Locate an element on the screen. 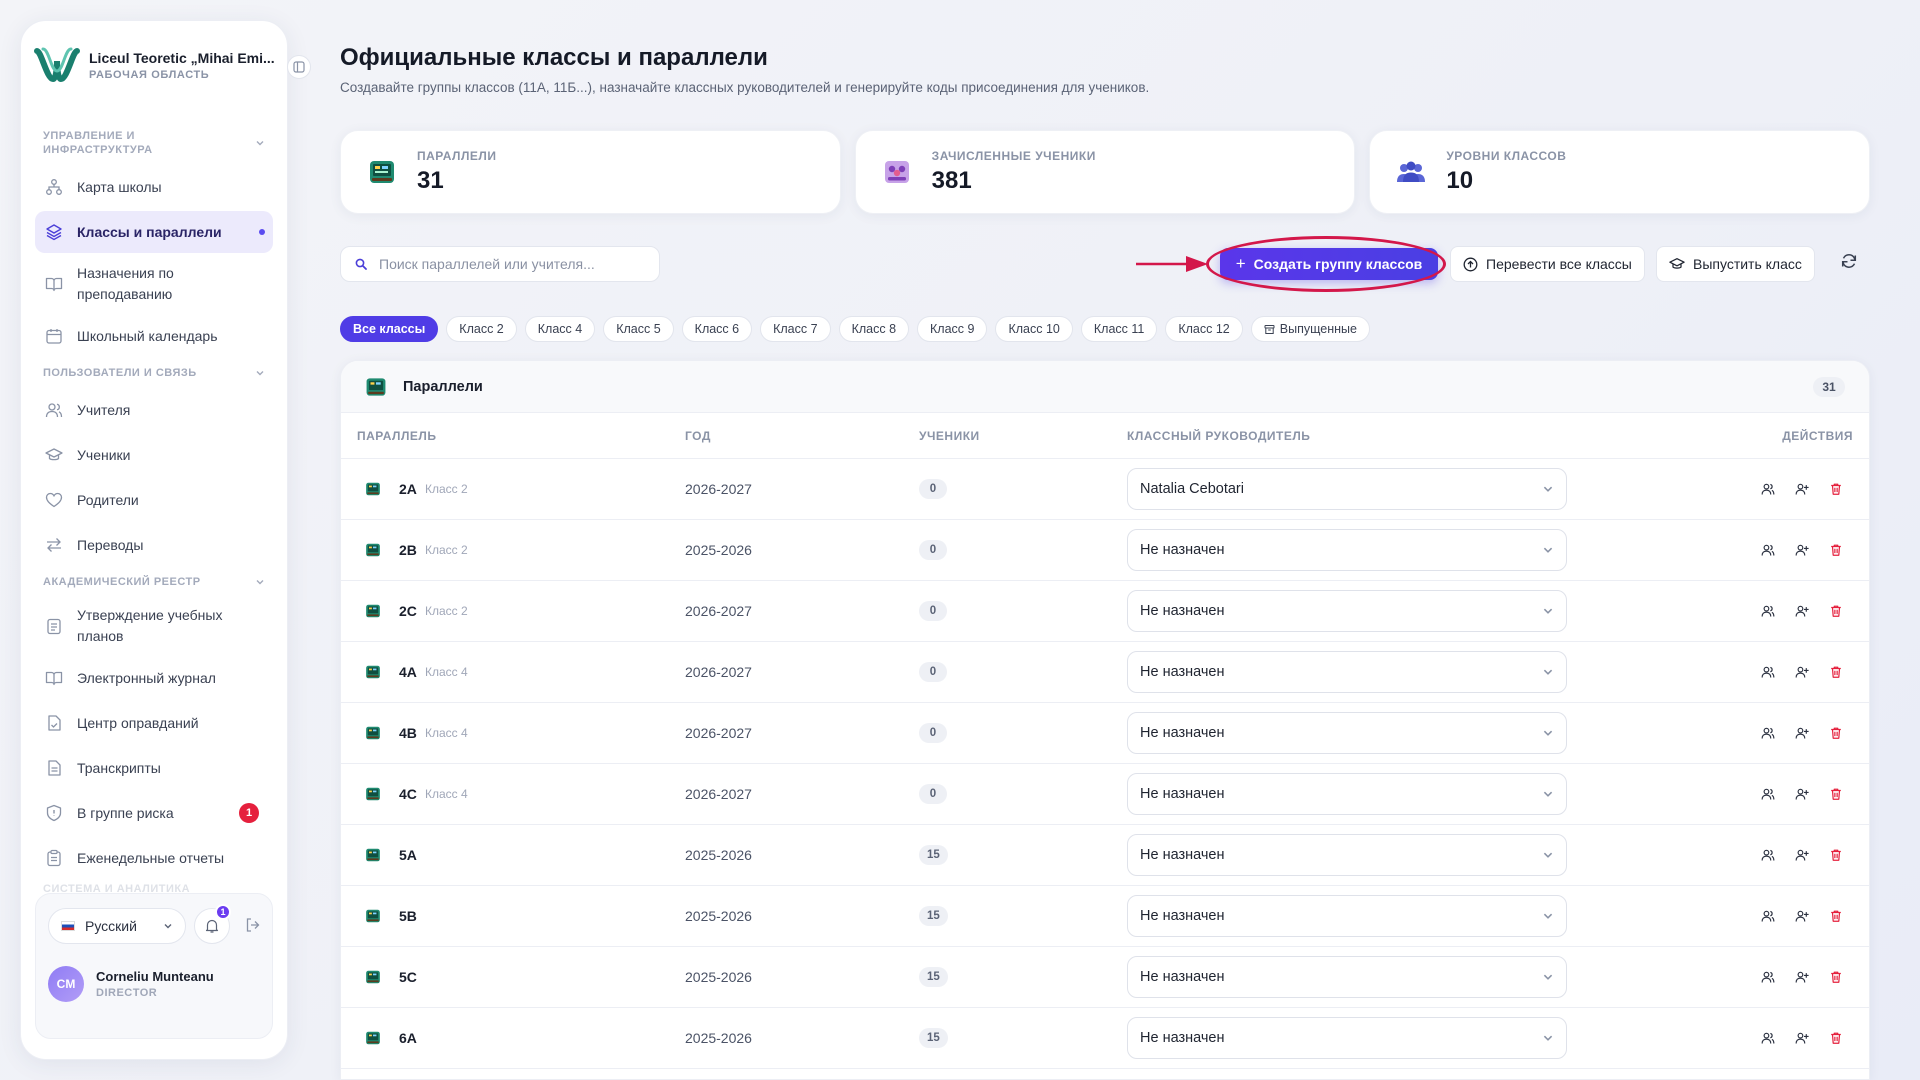 This screenshot has width=1920, height=1080. sidebar-item-calendar: Школьный календарь is located at coordinates (154, 336).